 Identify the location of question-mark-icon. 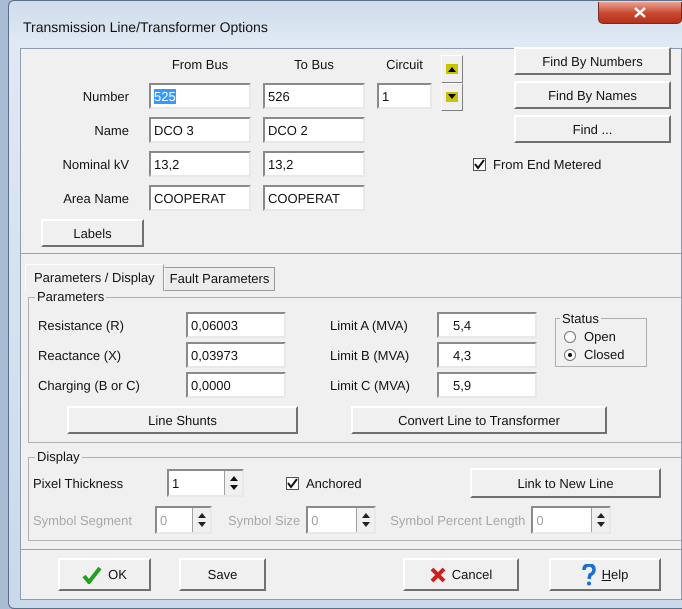
(589, 575).